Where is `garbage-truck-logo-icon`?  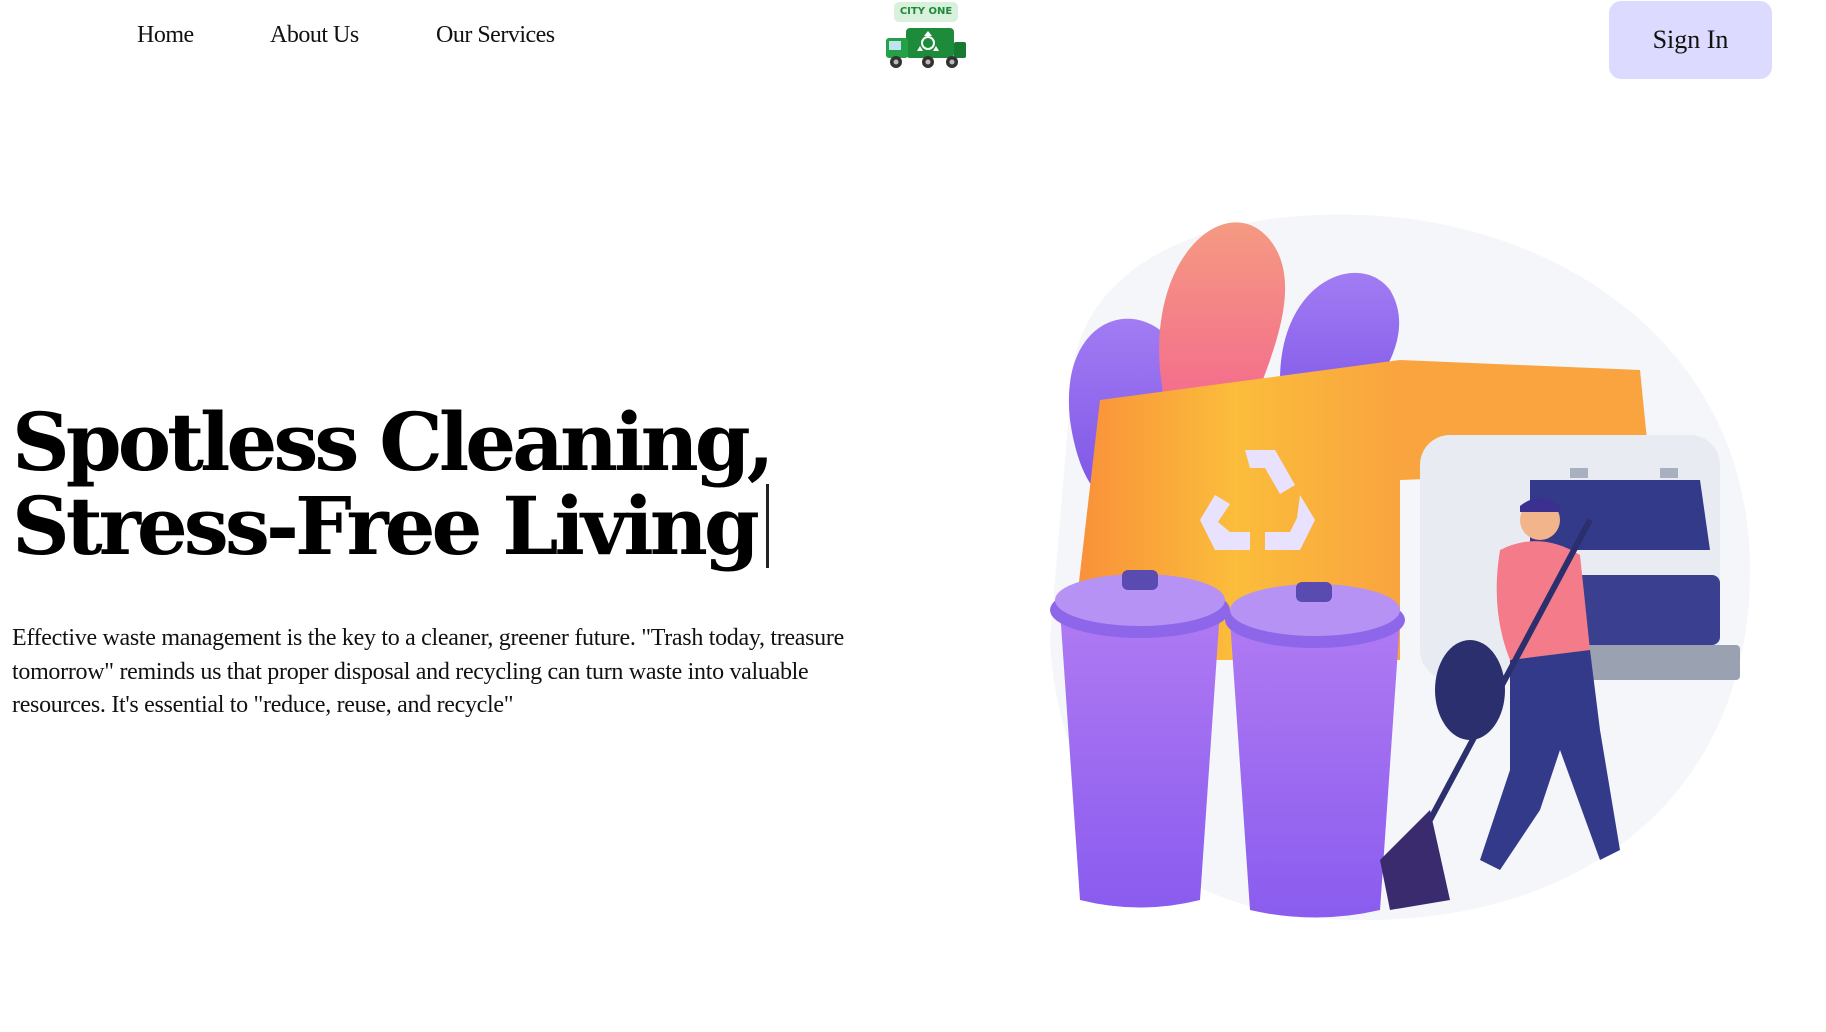 garbage-truck-logo-icon is located at coordinates (926, 48).